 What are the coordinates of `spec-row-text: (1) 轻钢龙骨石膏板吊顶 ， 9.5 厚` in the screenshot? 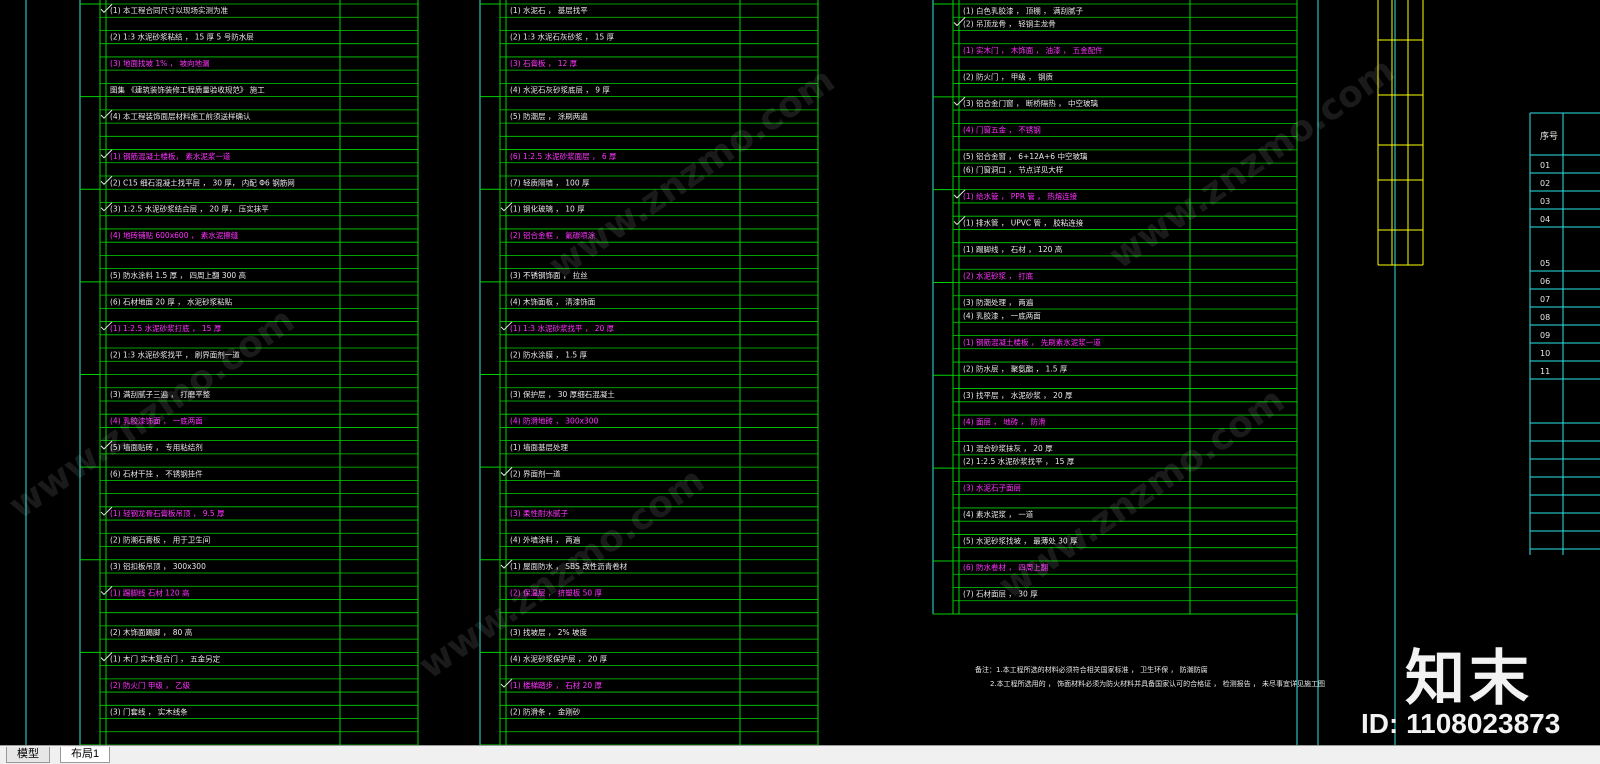 It's located at (167, 513).